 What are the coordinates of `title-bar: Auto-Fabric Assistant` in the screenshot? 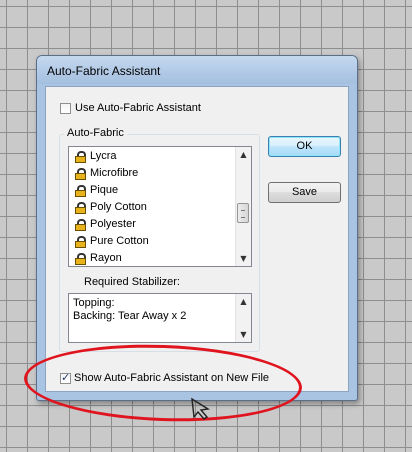 It's located at (197, 70).